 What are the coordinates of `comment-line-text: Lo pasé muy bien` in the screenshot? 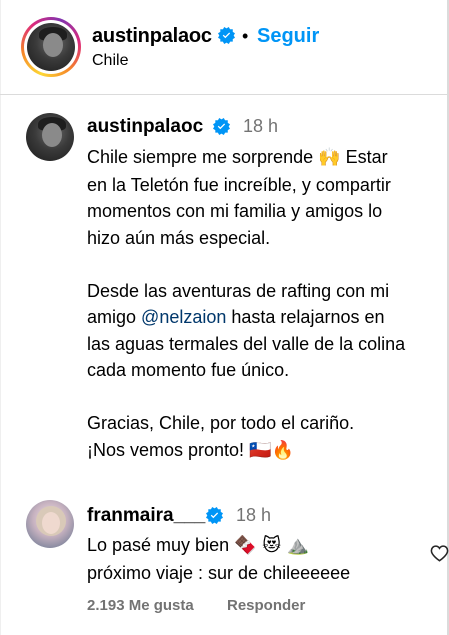 It's located at (158, 545).